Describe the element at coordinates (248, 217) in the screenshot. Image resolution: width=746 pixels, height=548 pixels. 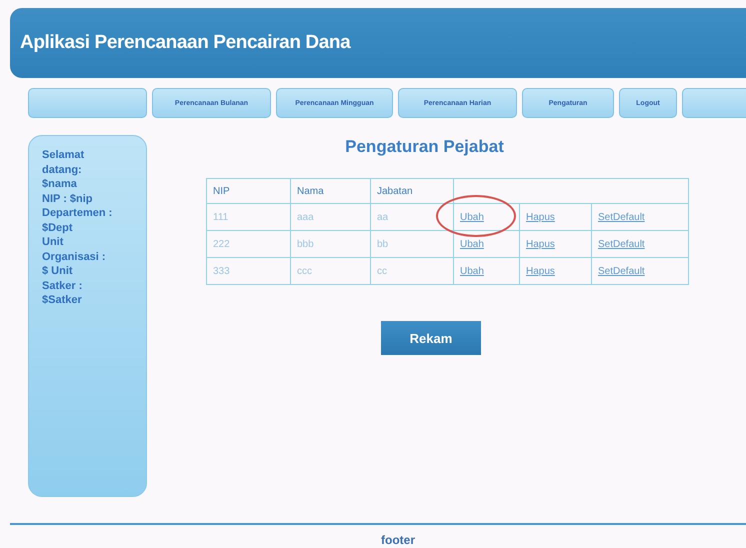
I see `table-cell: 111` at that location.